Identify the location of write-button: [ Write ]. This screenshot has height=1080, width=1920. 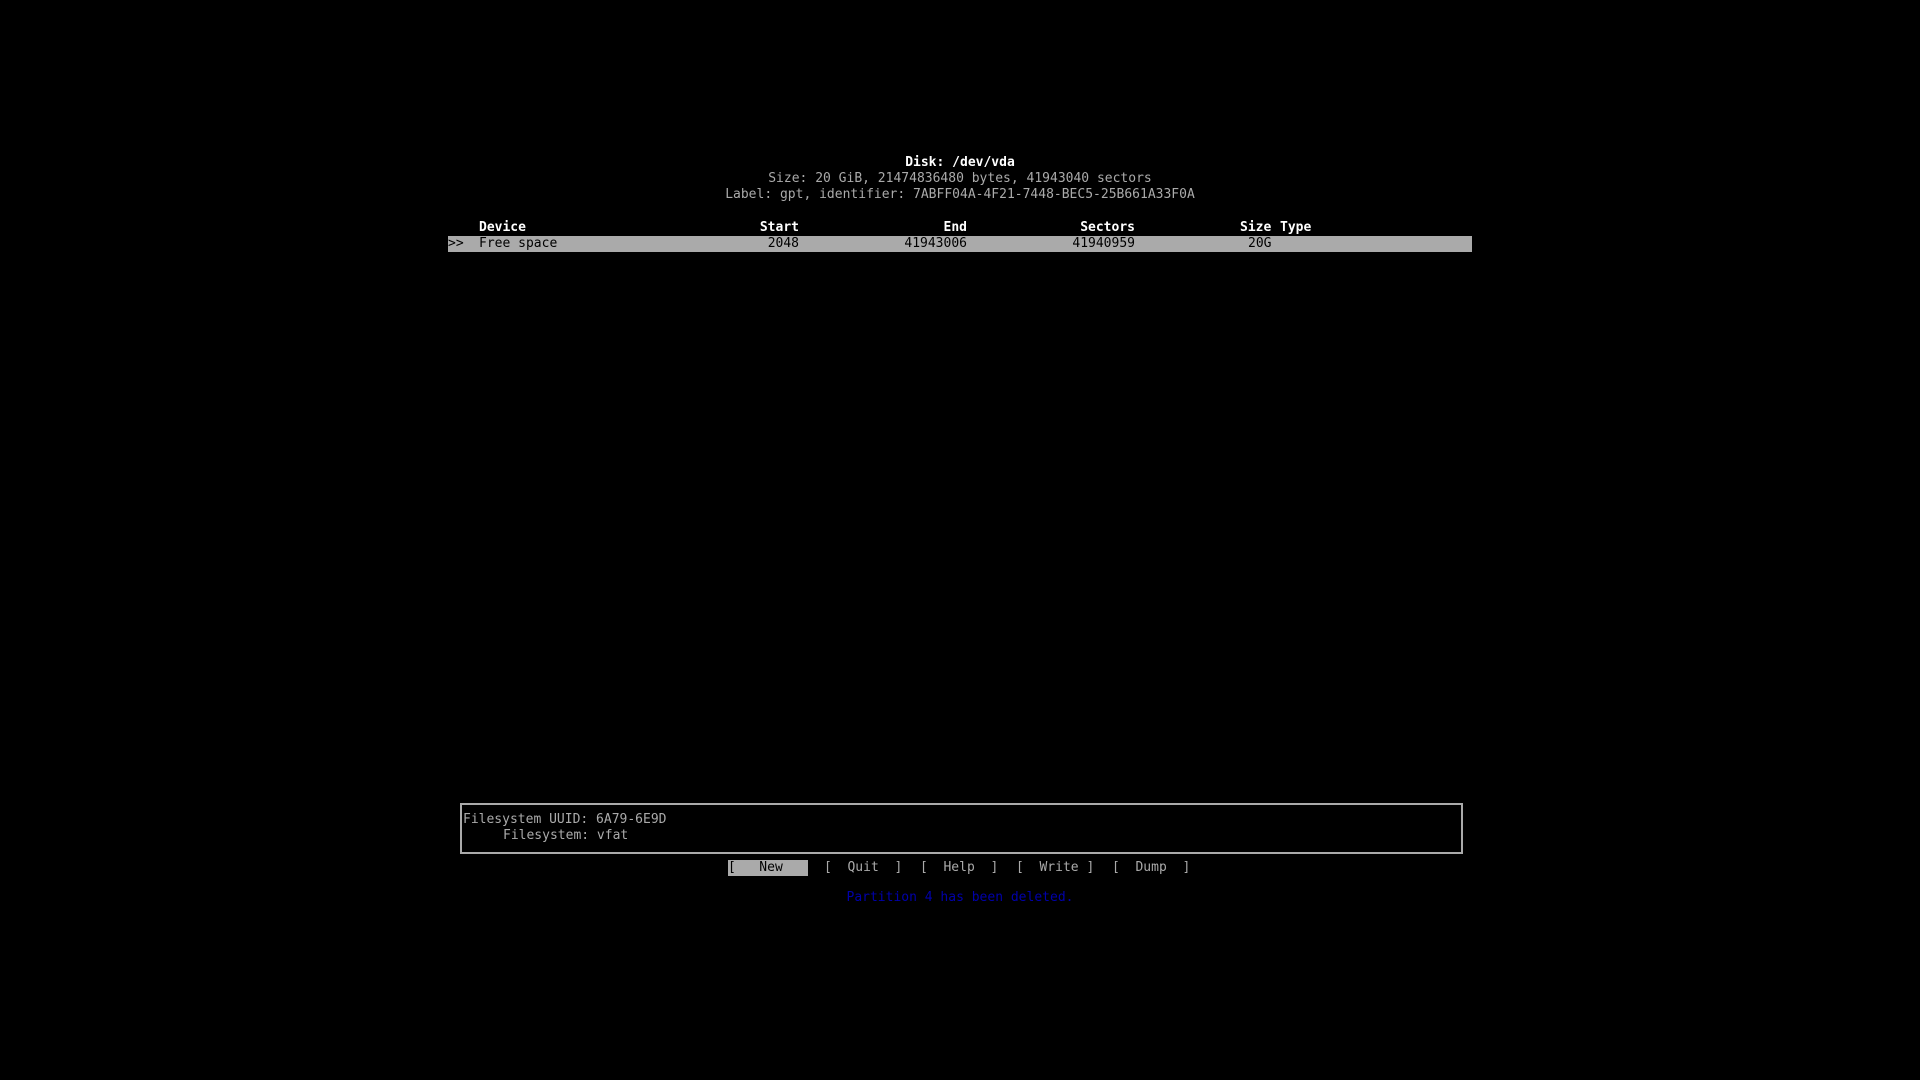
(1055, 868).